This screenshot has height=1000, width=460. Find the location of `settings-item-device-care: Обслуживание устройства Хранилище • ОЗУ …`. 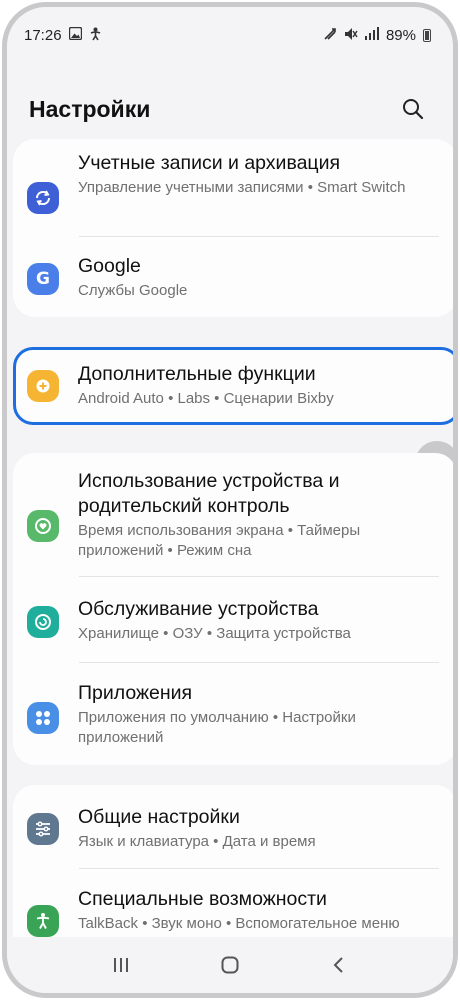

settings-item-device-care: Обслуживание устройства Хранилище • ОЗУ … is located at coordinates (233, 620).